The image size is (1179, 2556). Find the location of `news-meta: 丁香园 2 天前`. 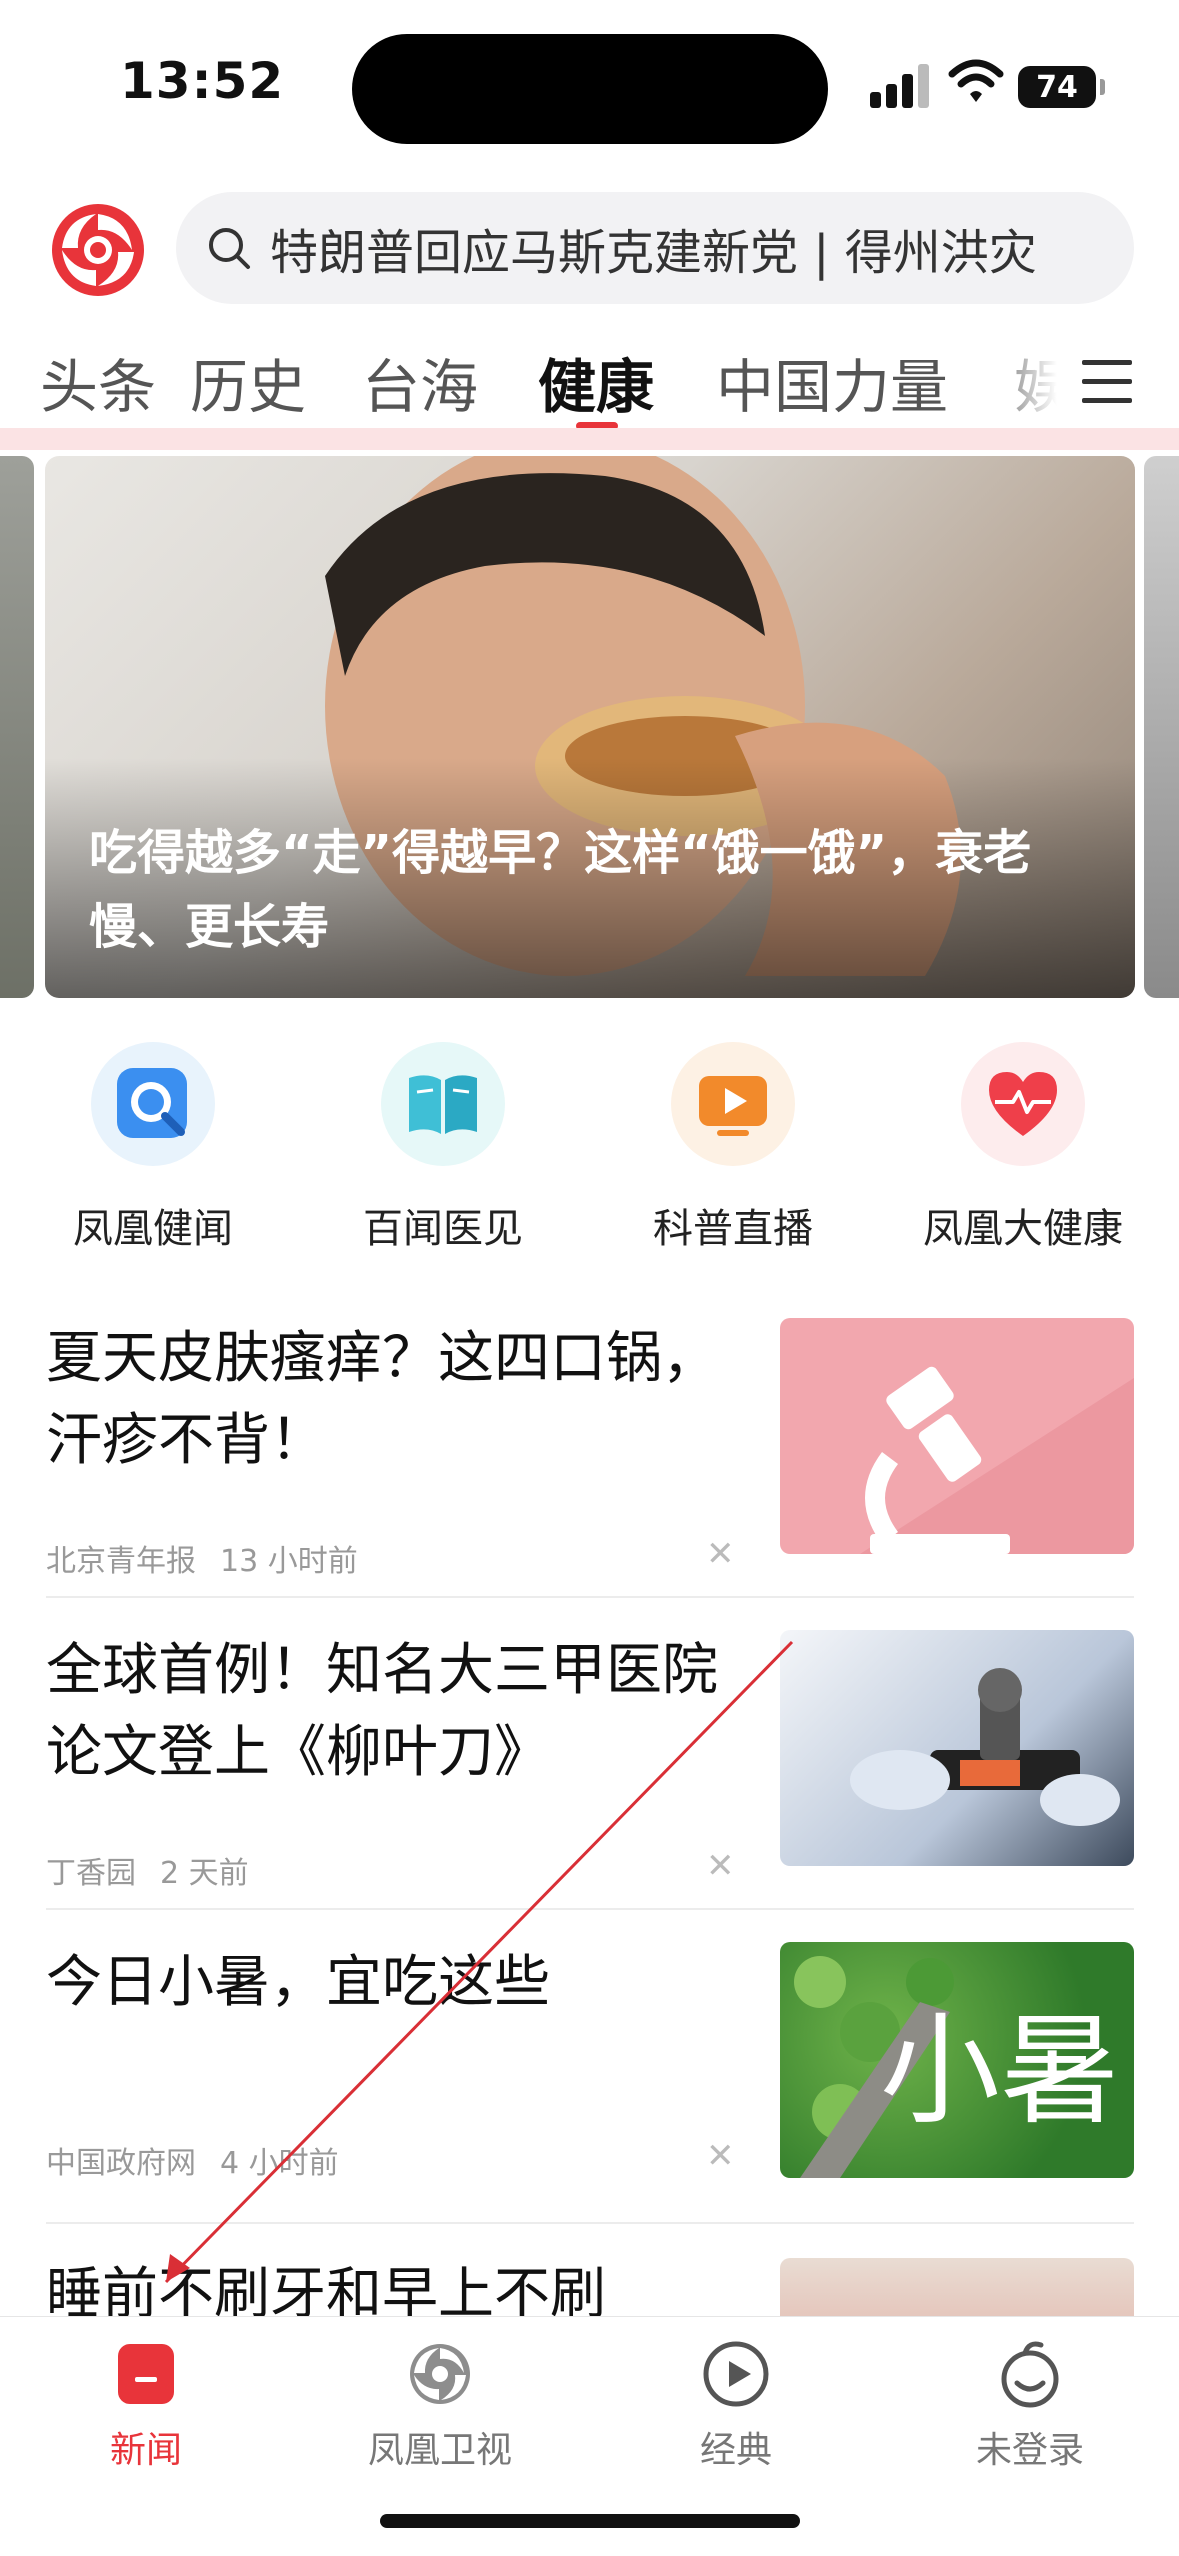

news-meta: 丁香园 2 天前 is located at coordinates (147, 1870).